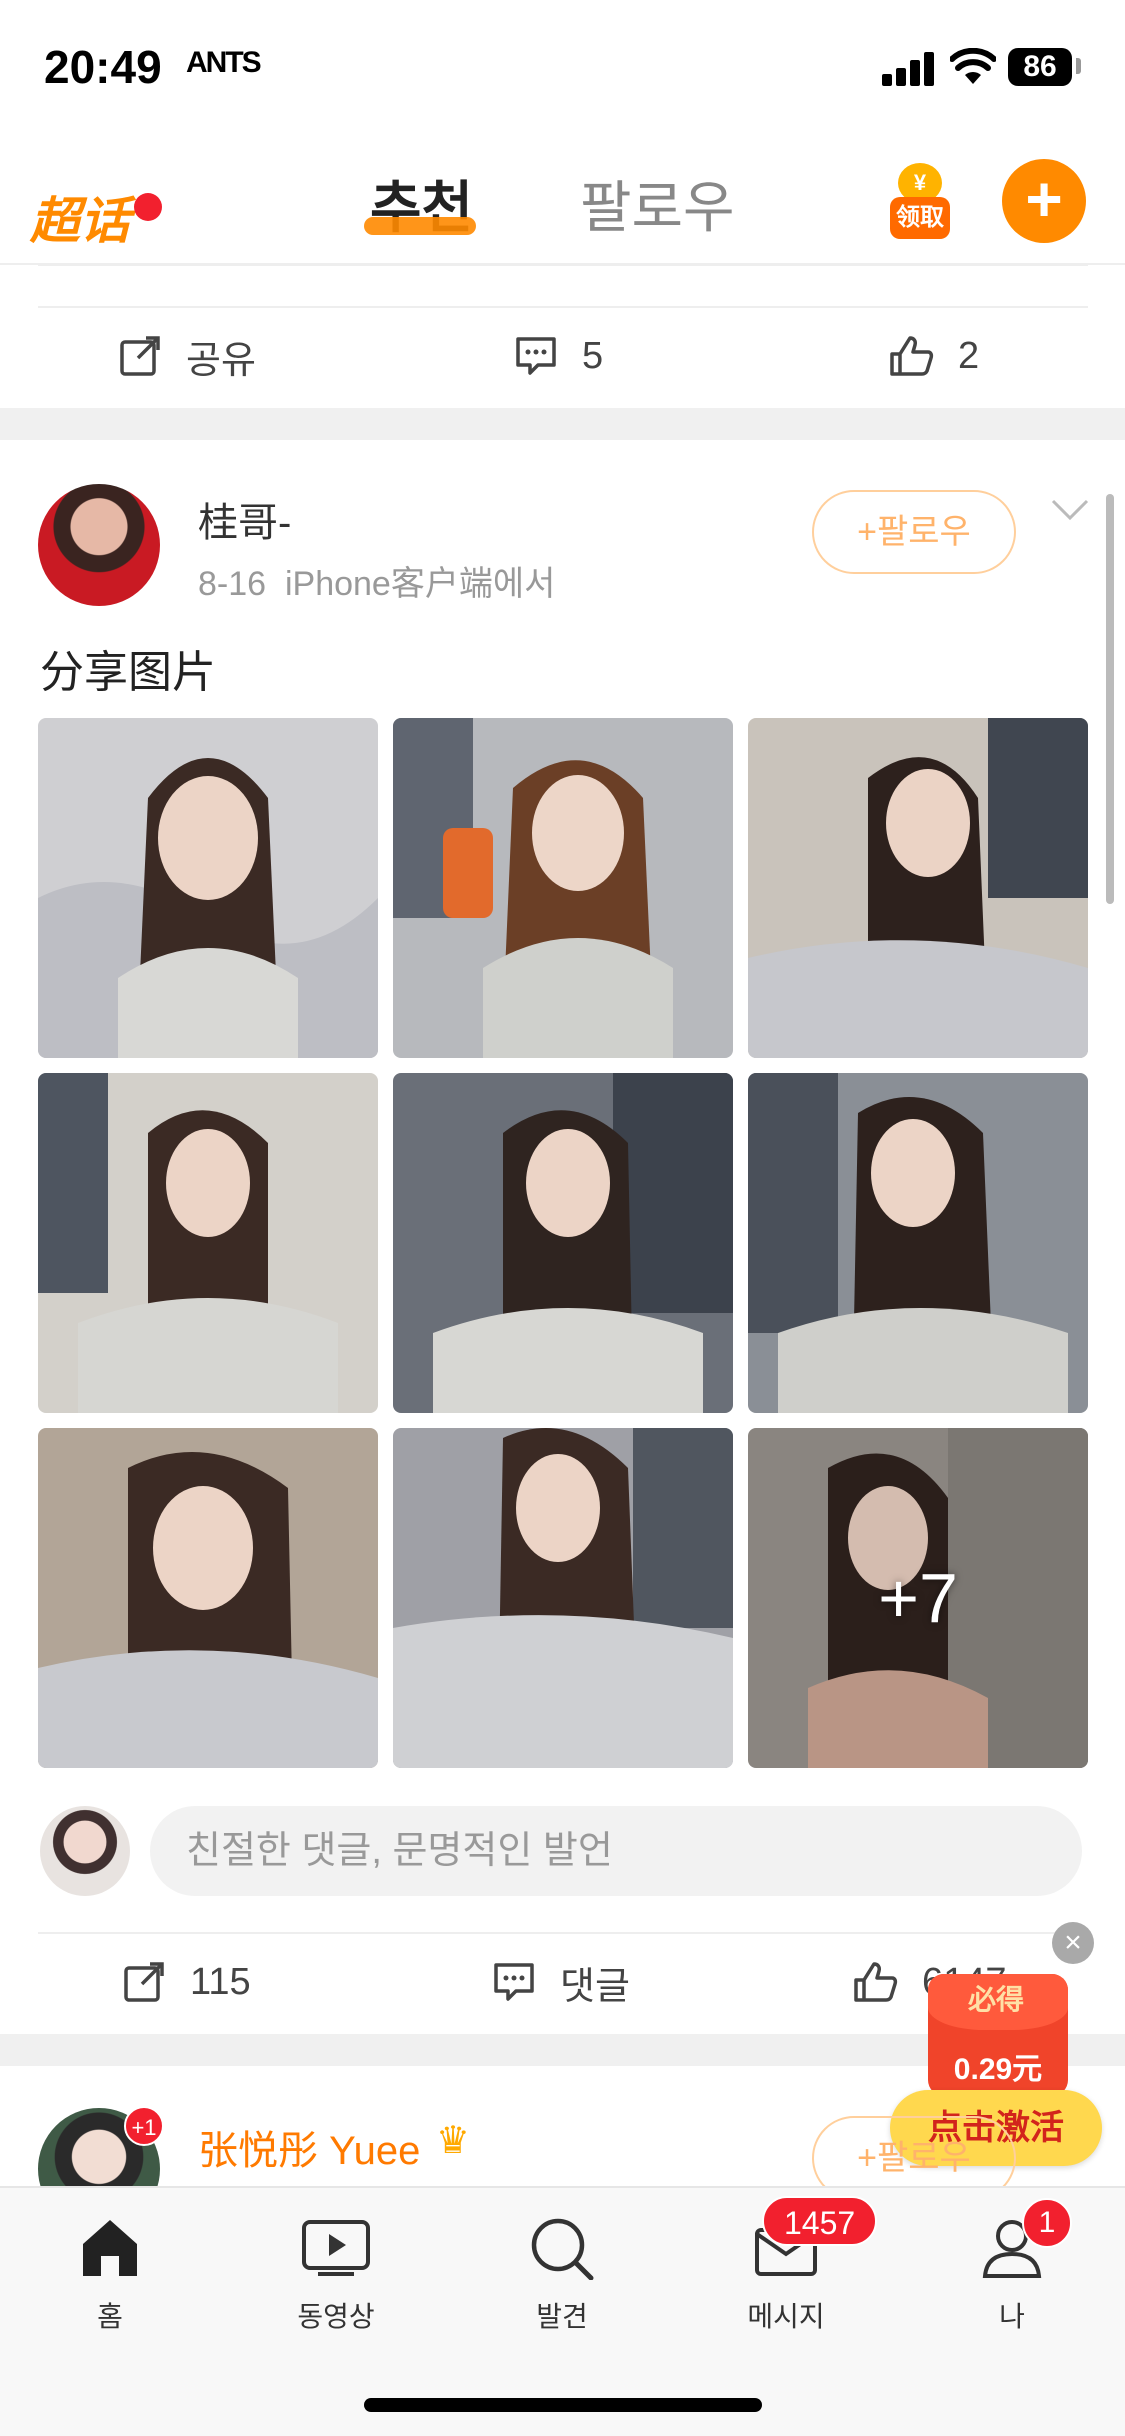  Describe the element at coordinates (148, 207) in the screenshot. I see `notification-dot` at that location.